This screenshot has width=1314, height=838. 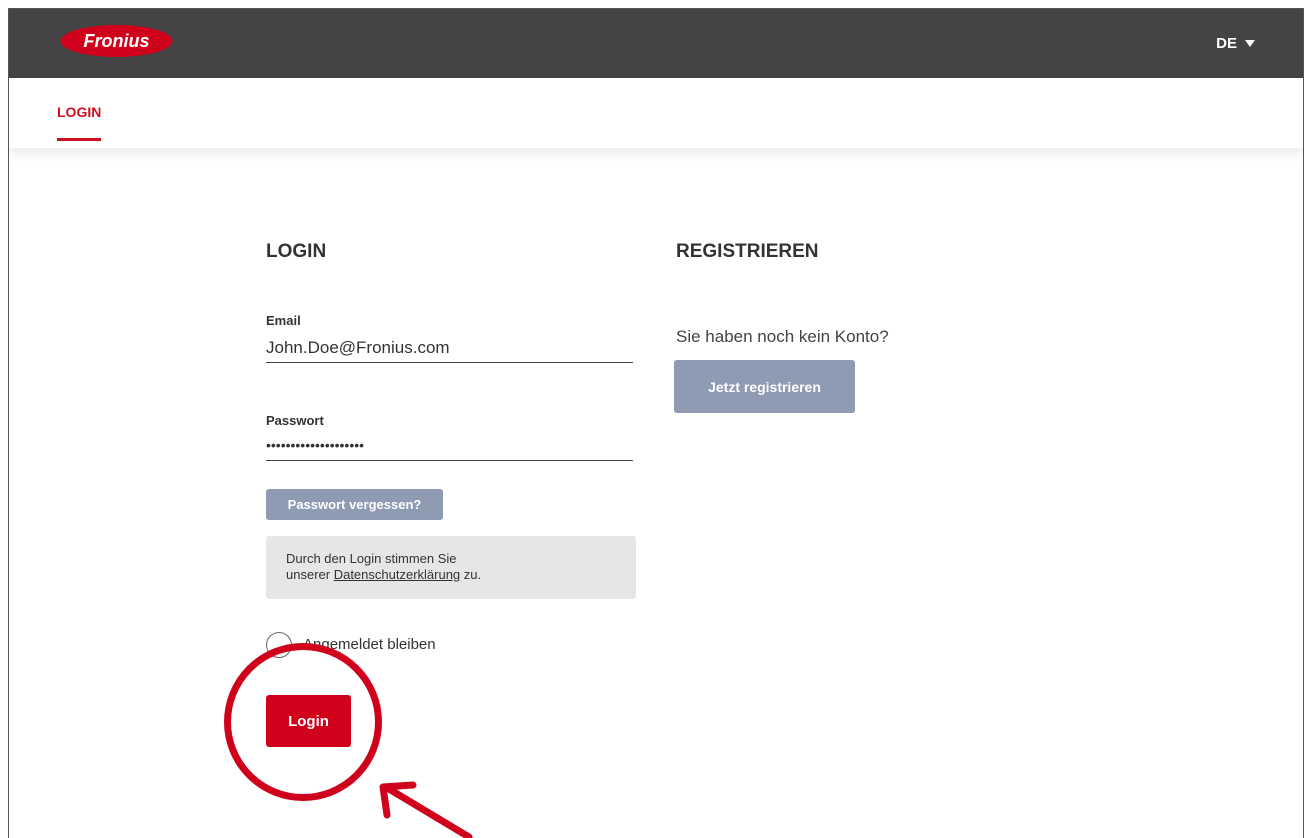 What do you see at coordinates (656, 43) in the screenshot?
I see `top-bar: Fronius DE` at bounding box center [656, 43].